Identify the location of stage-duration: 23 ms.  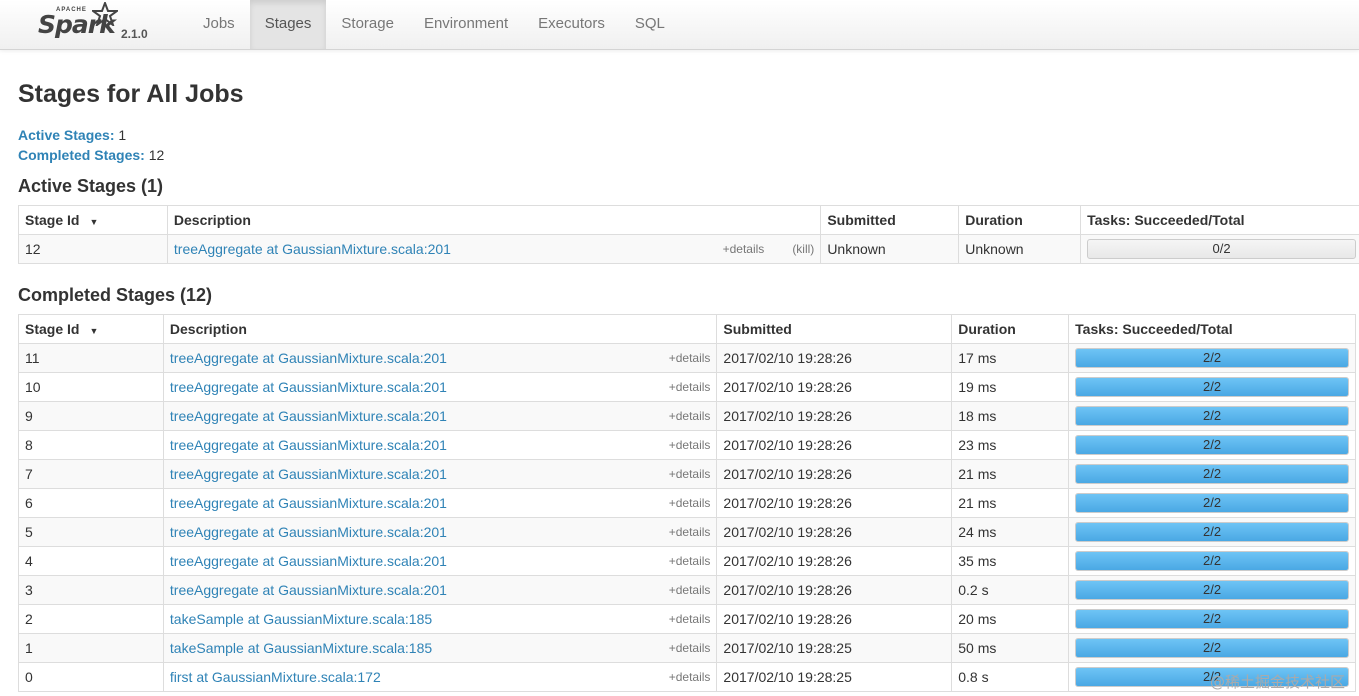
(1010, 445).